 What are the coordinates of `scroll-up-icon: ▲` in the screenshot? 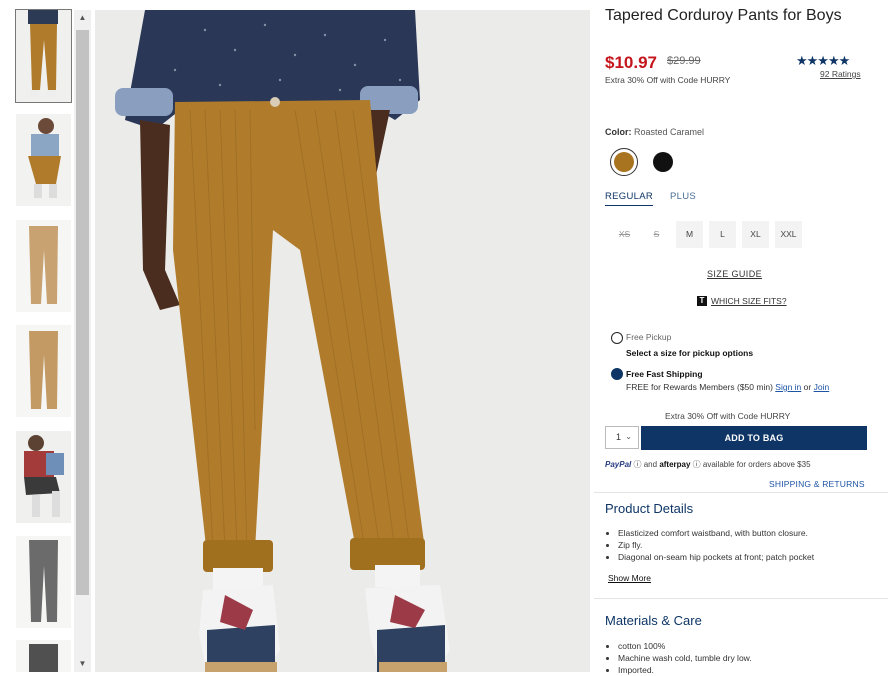 It's located at (82, 18).